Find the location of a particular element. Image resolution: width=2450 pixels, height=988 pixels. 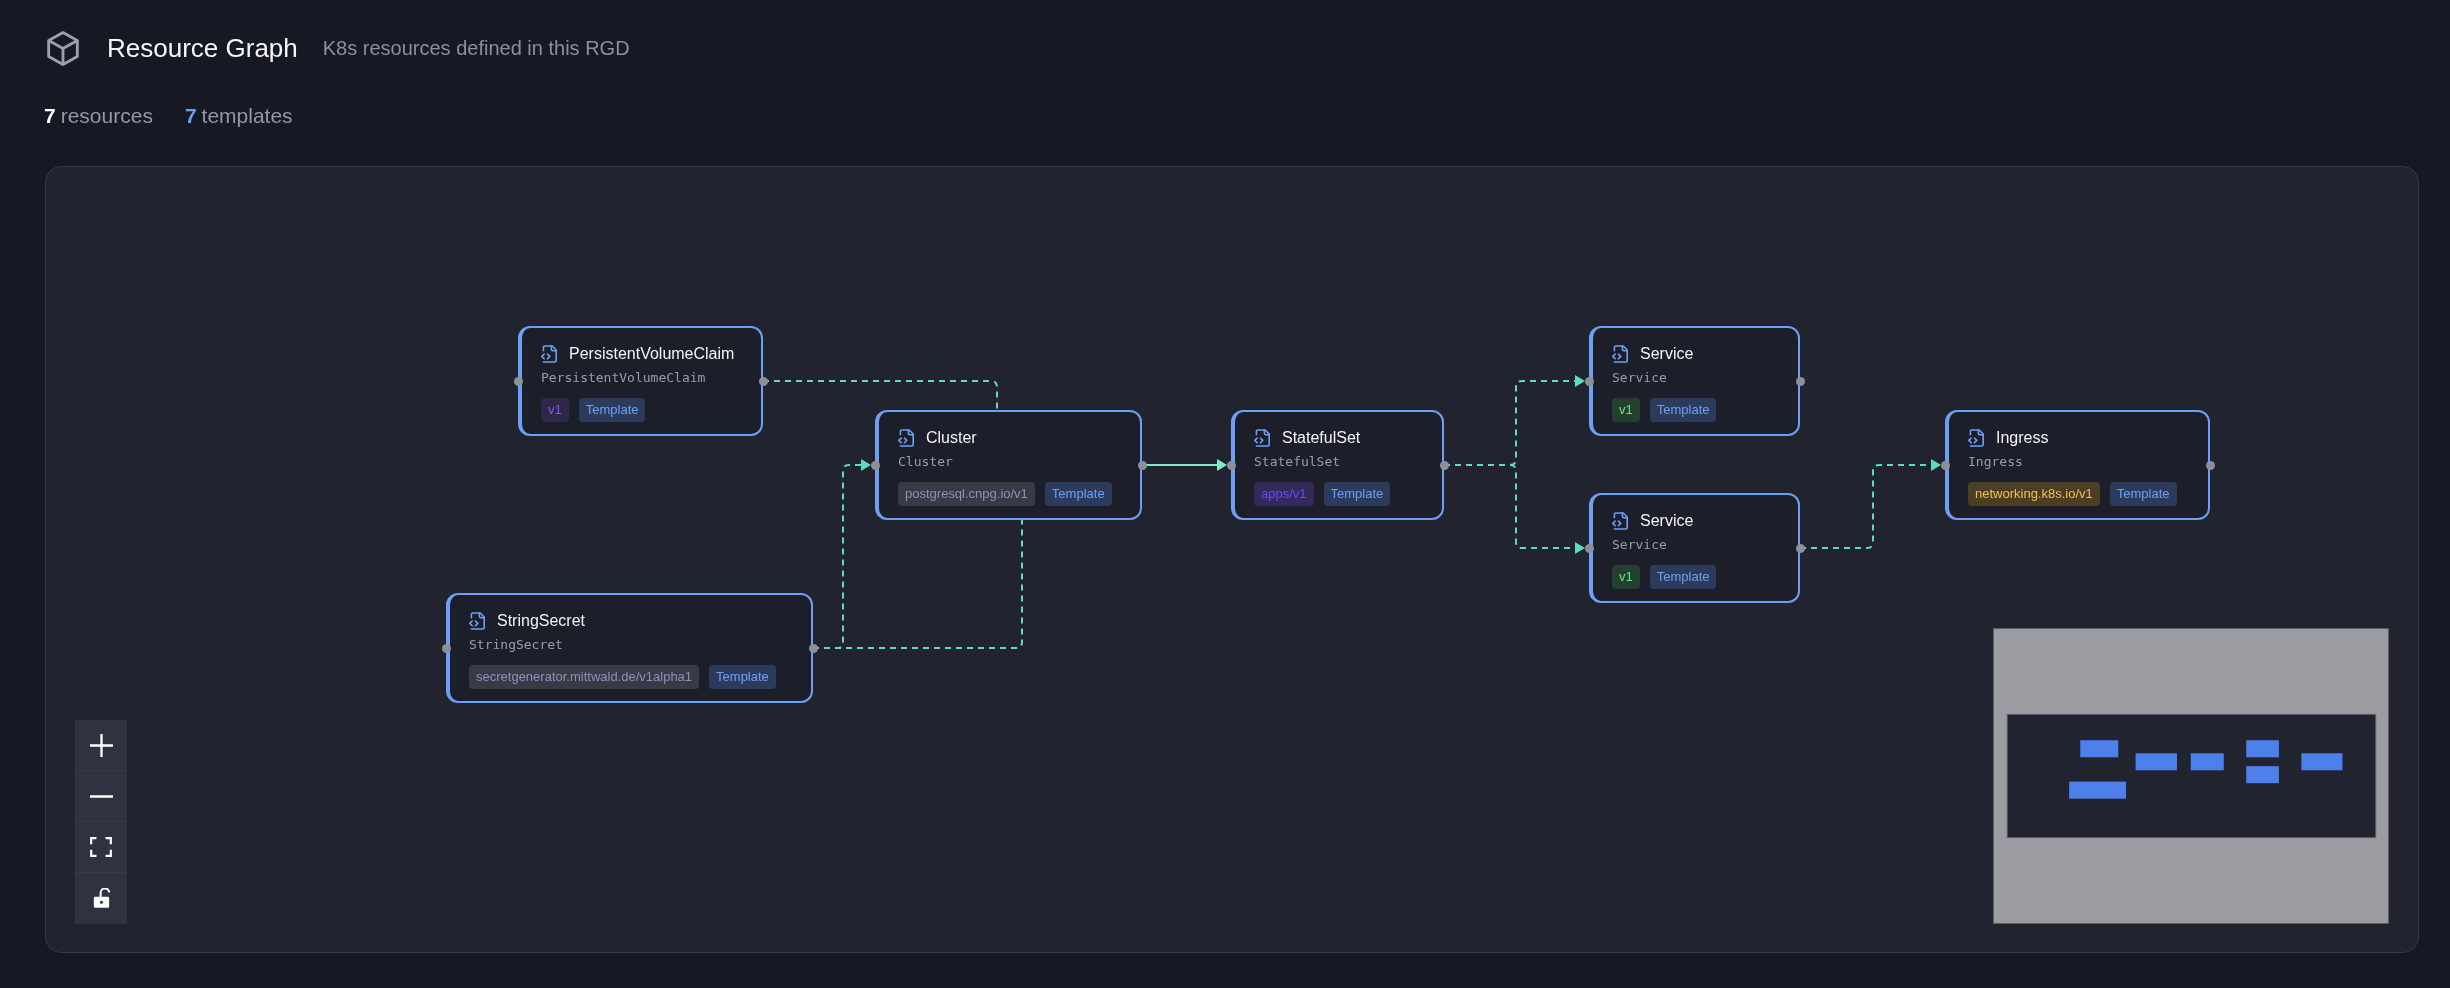

resource-node: StatefulSet StatefulSet apps/v1 Template is located at coordinates (1337, 465).